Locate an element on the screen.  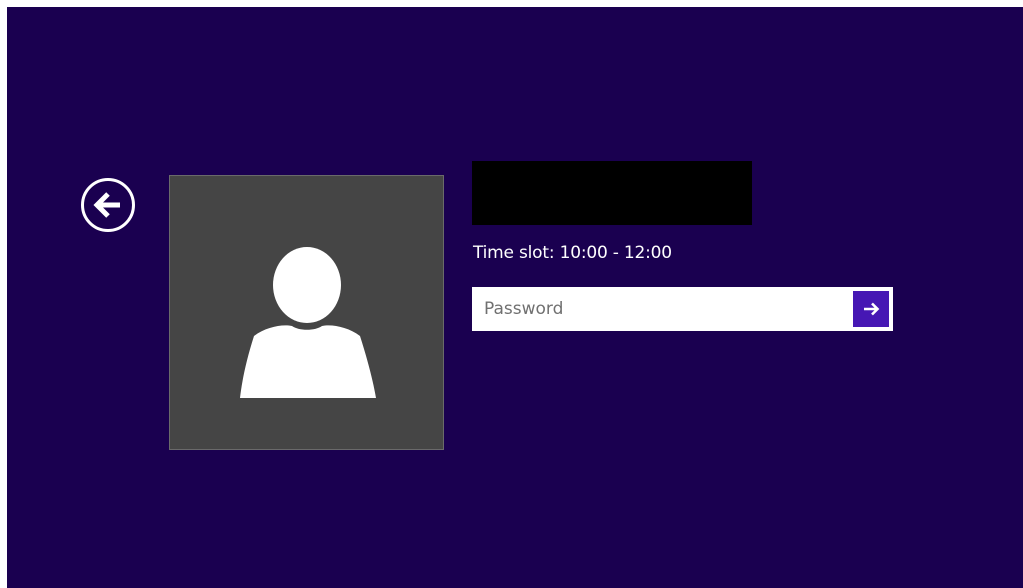
username-label is located at coordinates (612, 193).